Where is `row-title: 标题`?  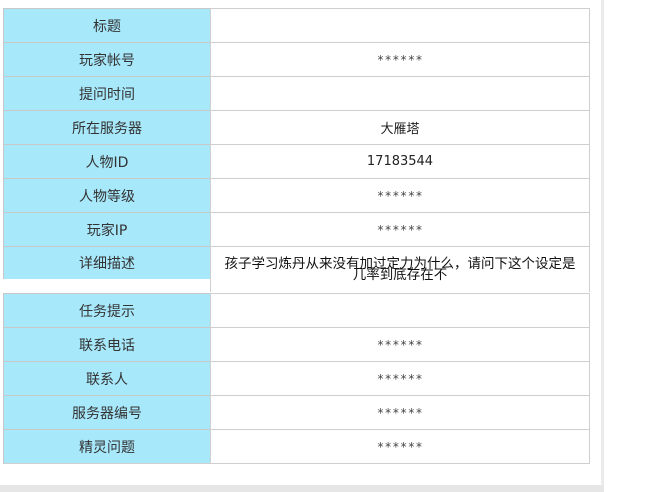 row-title: 标题 is located at coordinates (296, 25).